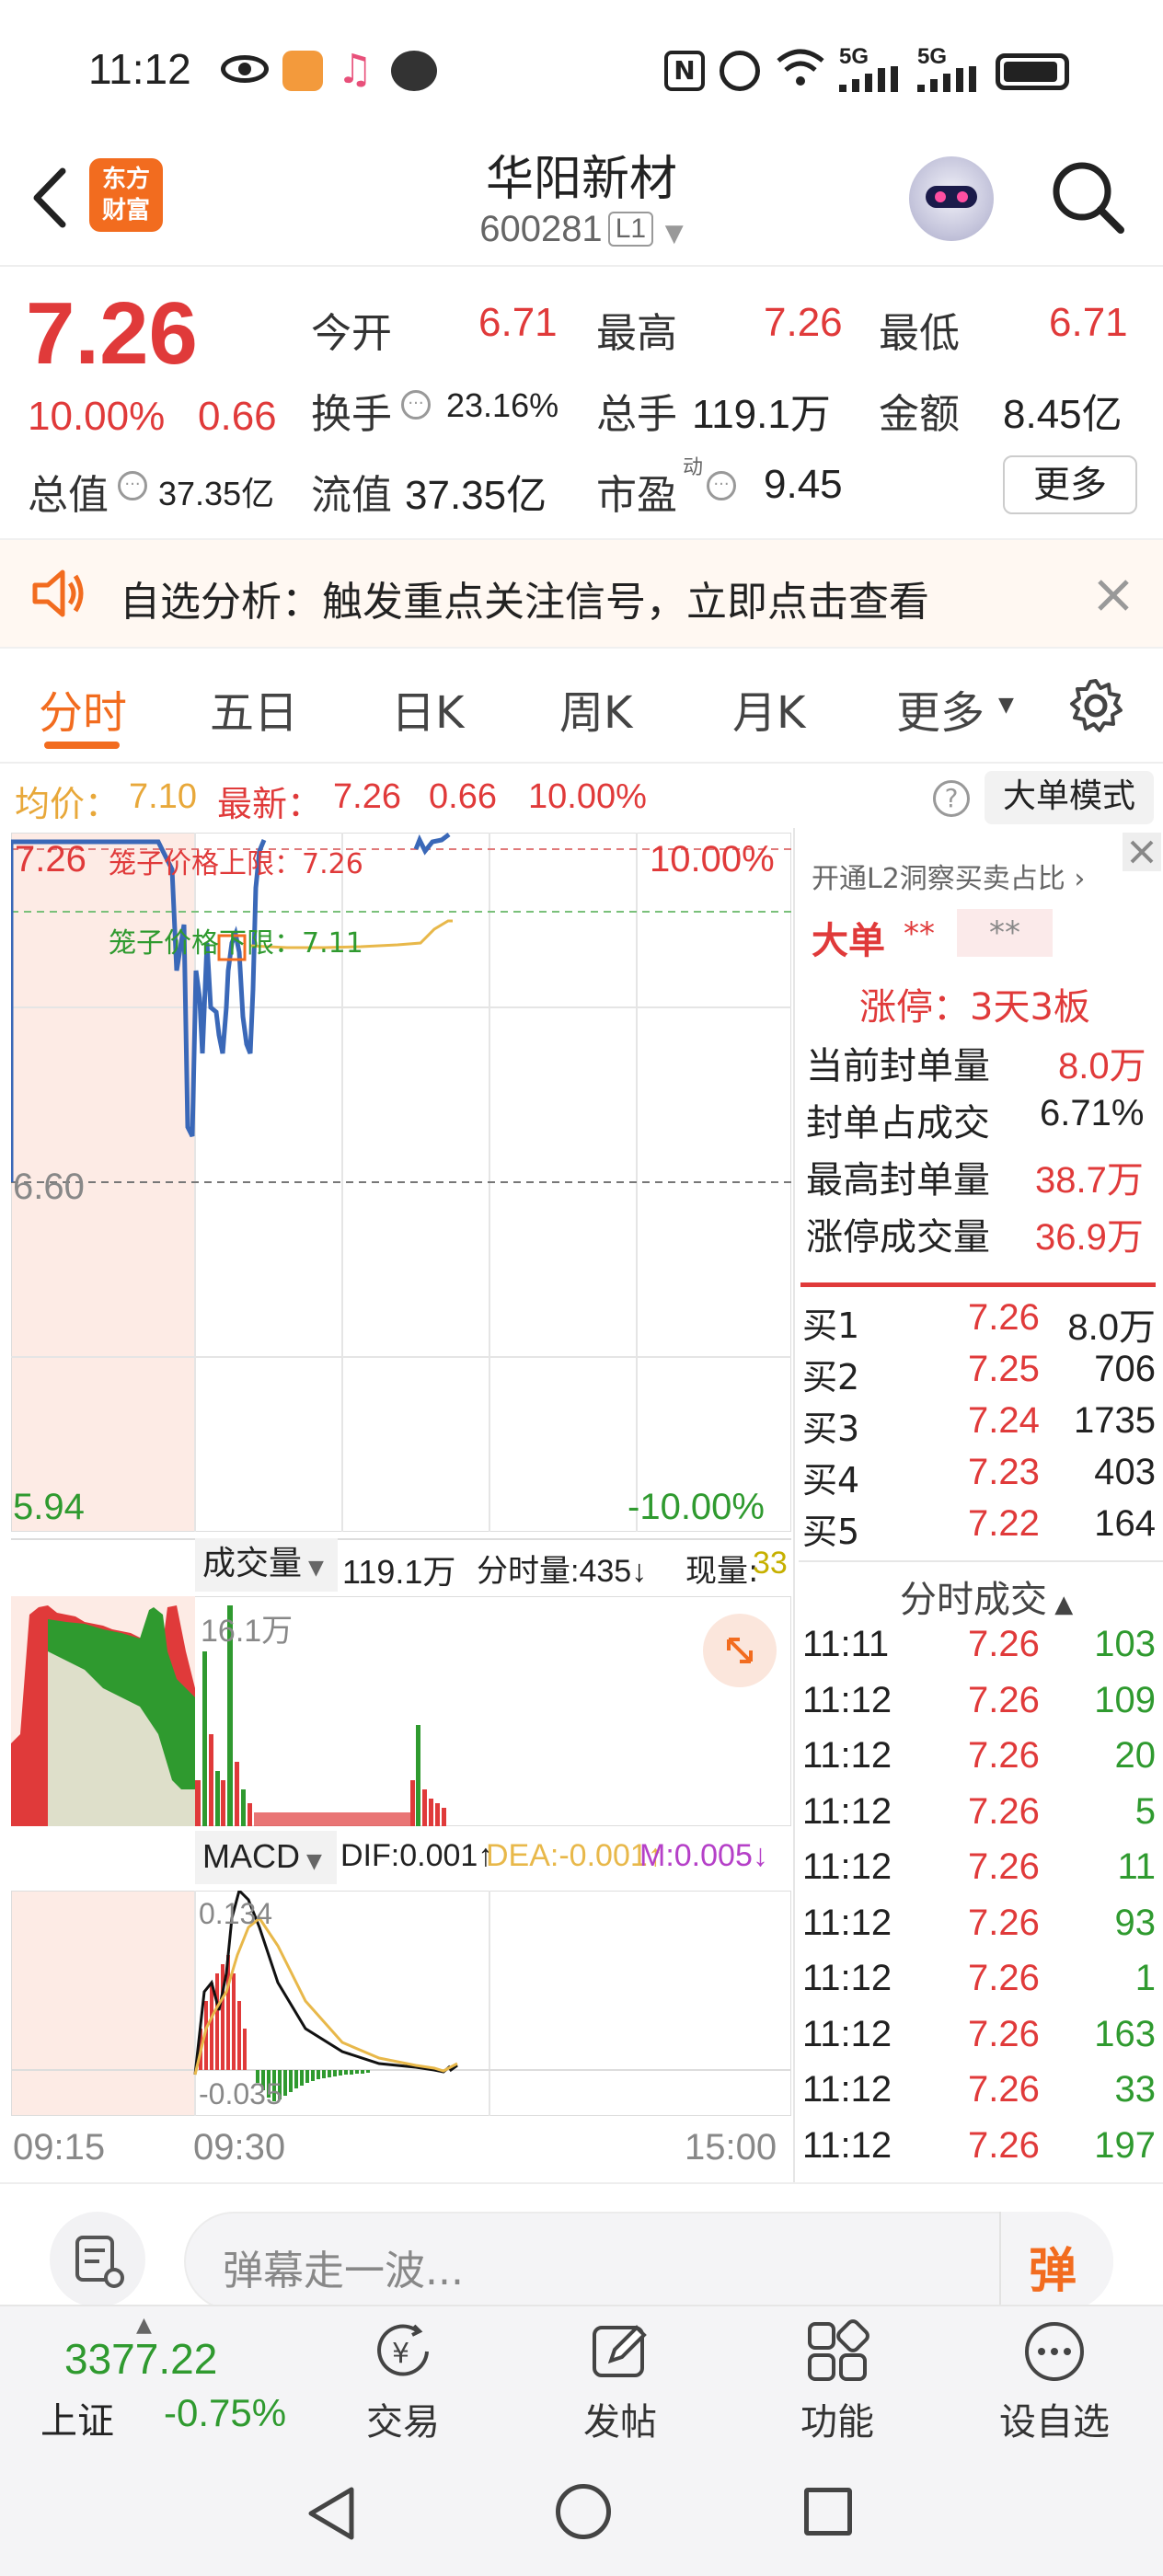  Describe the element at coordinates (1142, 852) in the screenshot. I see `right-close-icon` at that location.